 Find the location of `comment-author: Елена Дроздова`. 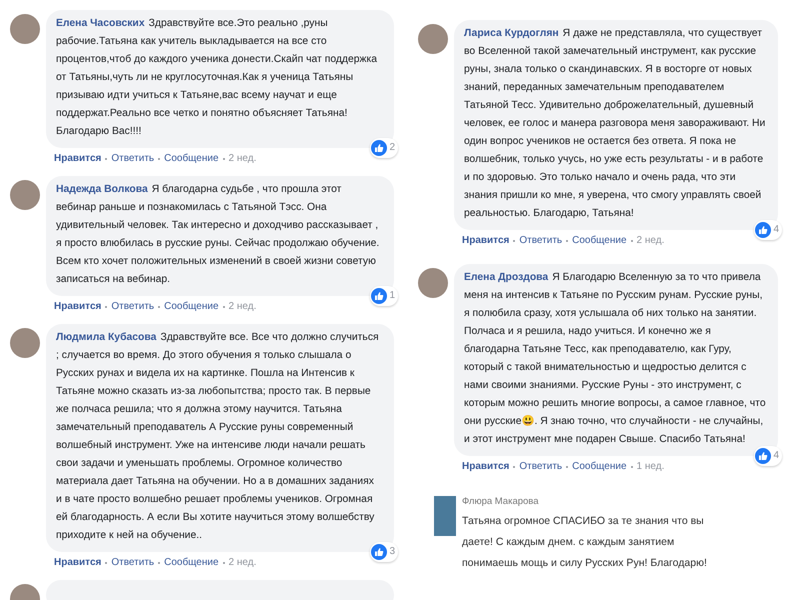

comment-author: Елена Дроздова is located at coordinates (506, 277).